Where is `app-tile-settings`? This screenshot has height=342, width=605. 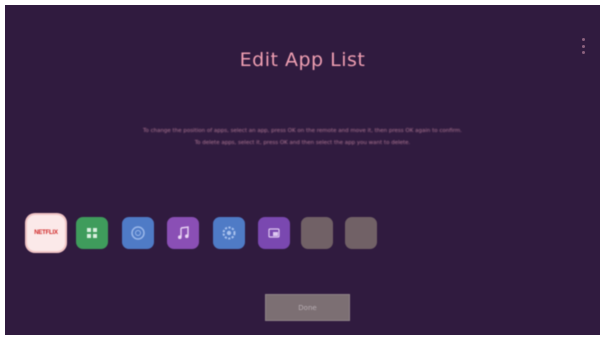 app-tile-settings is located at coordinates (229, 233).